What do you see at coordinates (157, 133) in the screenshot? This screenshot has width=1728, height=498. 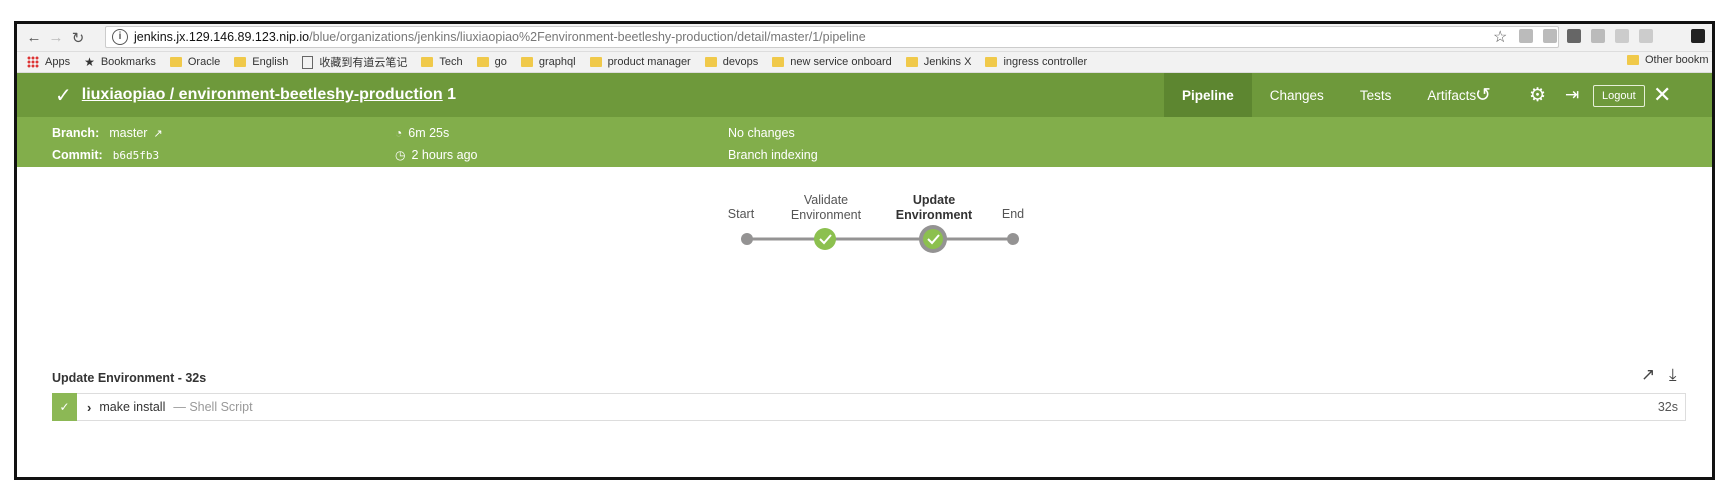 I see `external-link-icon: ↗` at bounding box center [157, 133].